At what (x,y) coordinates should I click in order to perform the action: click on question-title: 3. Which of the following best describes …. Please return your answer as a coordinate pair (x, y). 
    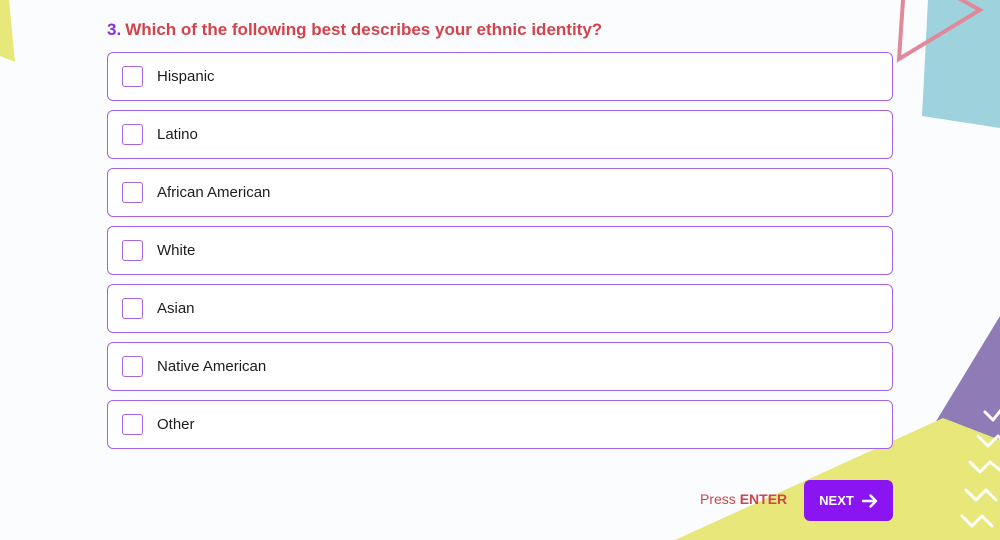
    Looking at the image, I should click on (354, 30).